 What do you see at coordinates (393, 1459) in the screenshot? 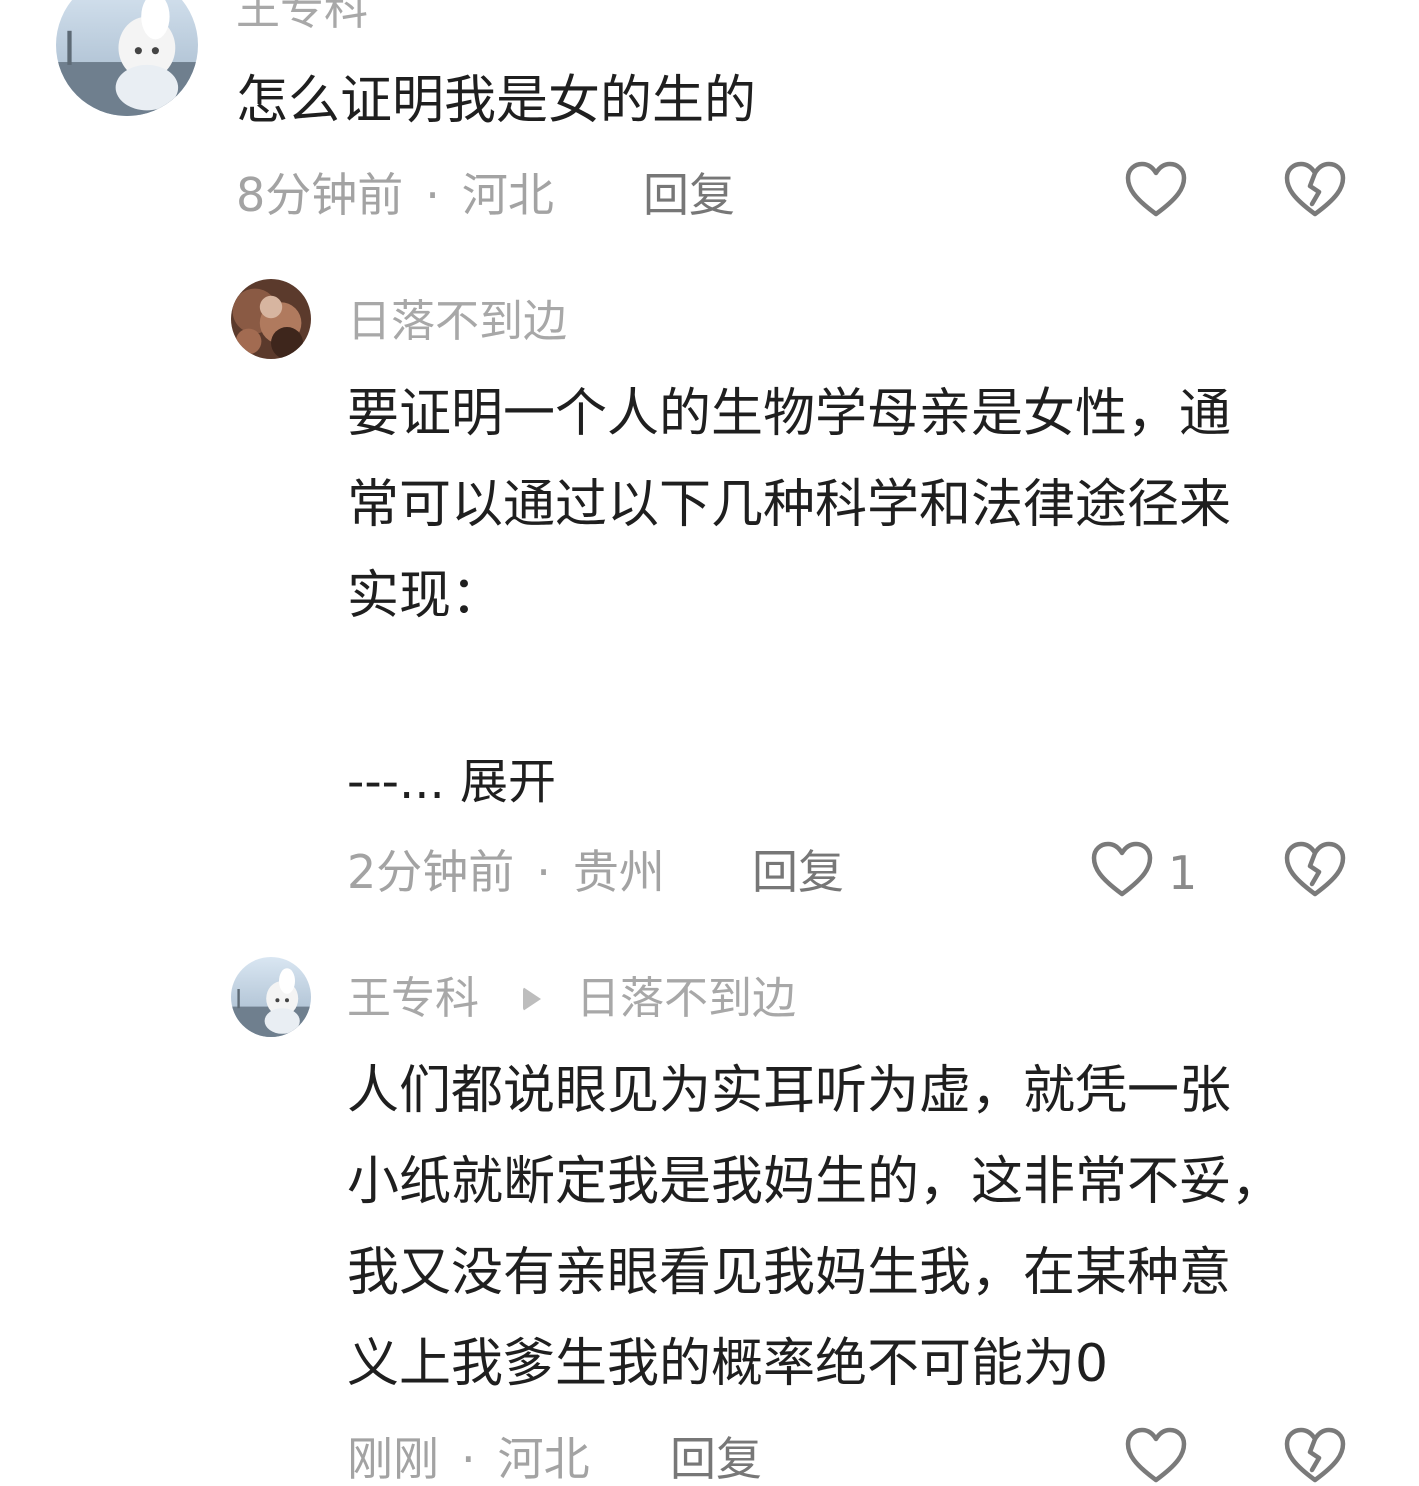
I see `comment-time: 刚刚` at bounding box center [393, 1459].